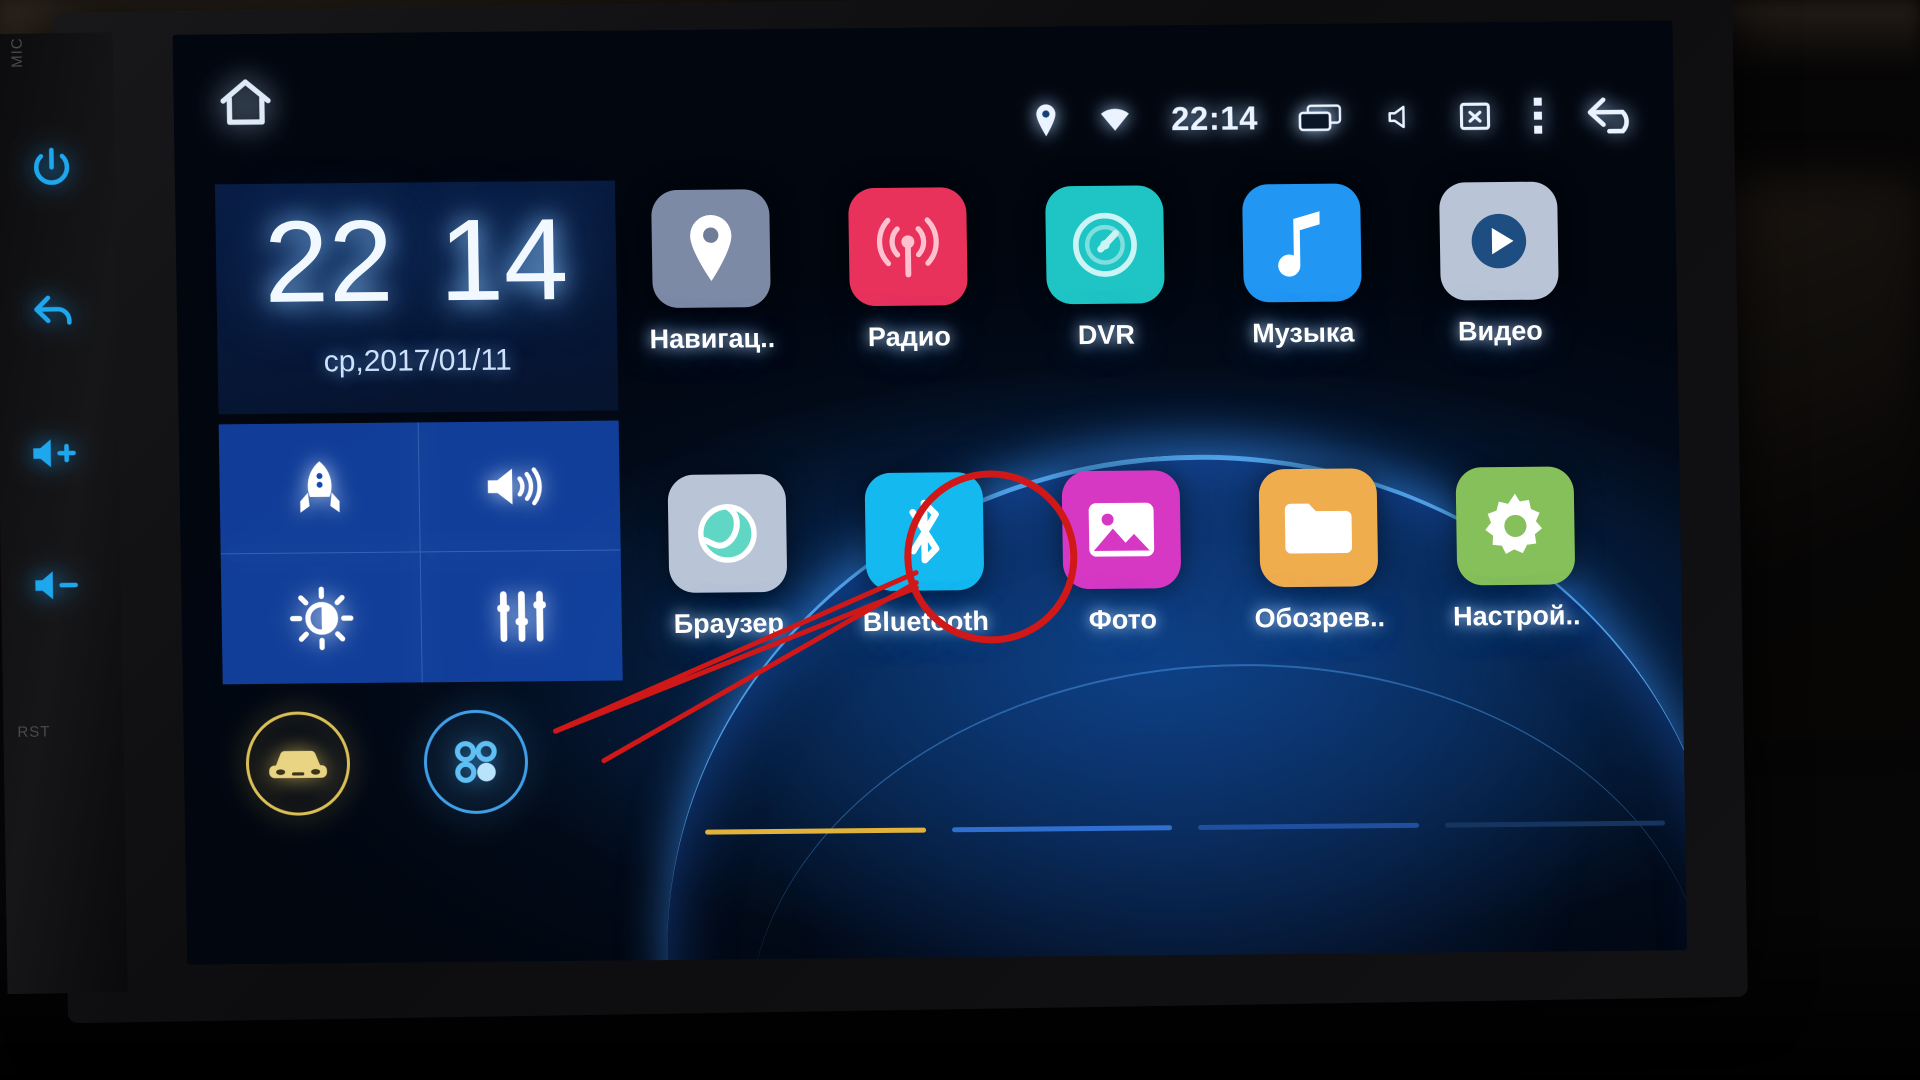 This screenshot has width=1920, height=1080. What do you see at coordinates (64, 513) in the screenshot?
I see `hardware-button-strip: MIC RST` at bounding box center [64, 513].